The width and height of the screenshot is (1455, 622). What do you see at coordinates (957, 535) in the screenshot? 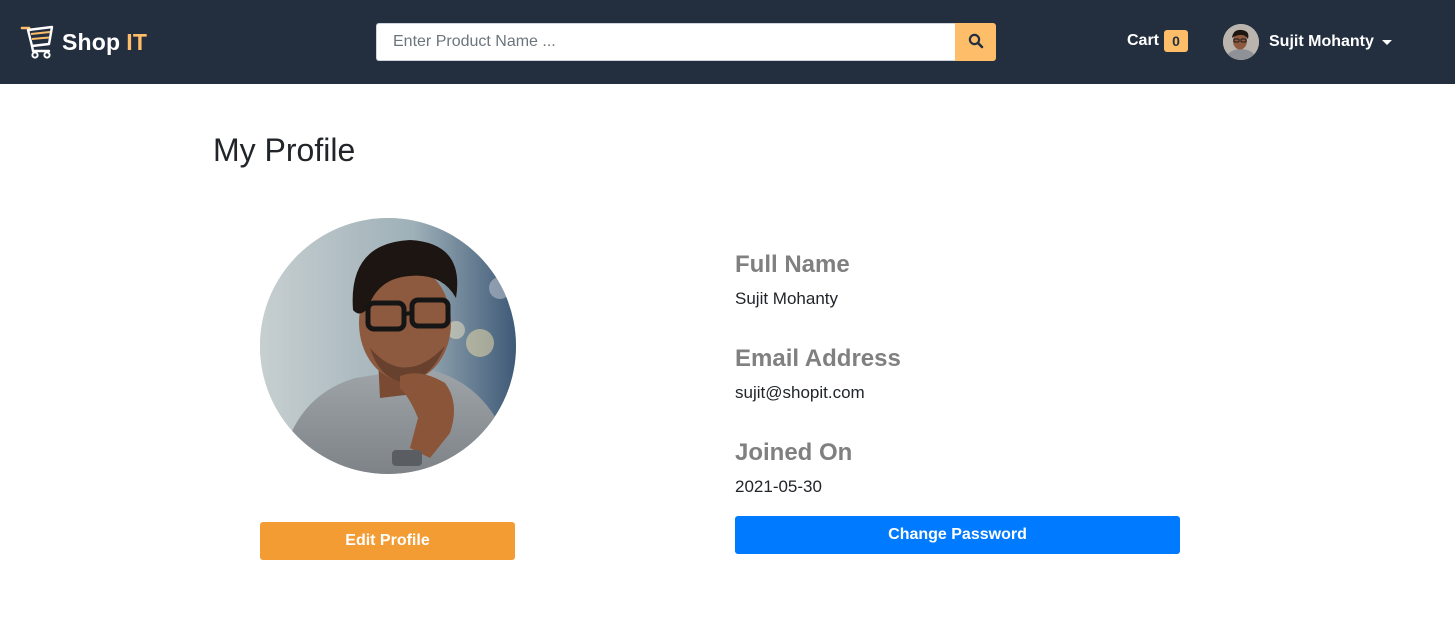
I see `change-password-button: Change Password` at bounding box center [957, 535].